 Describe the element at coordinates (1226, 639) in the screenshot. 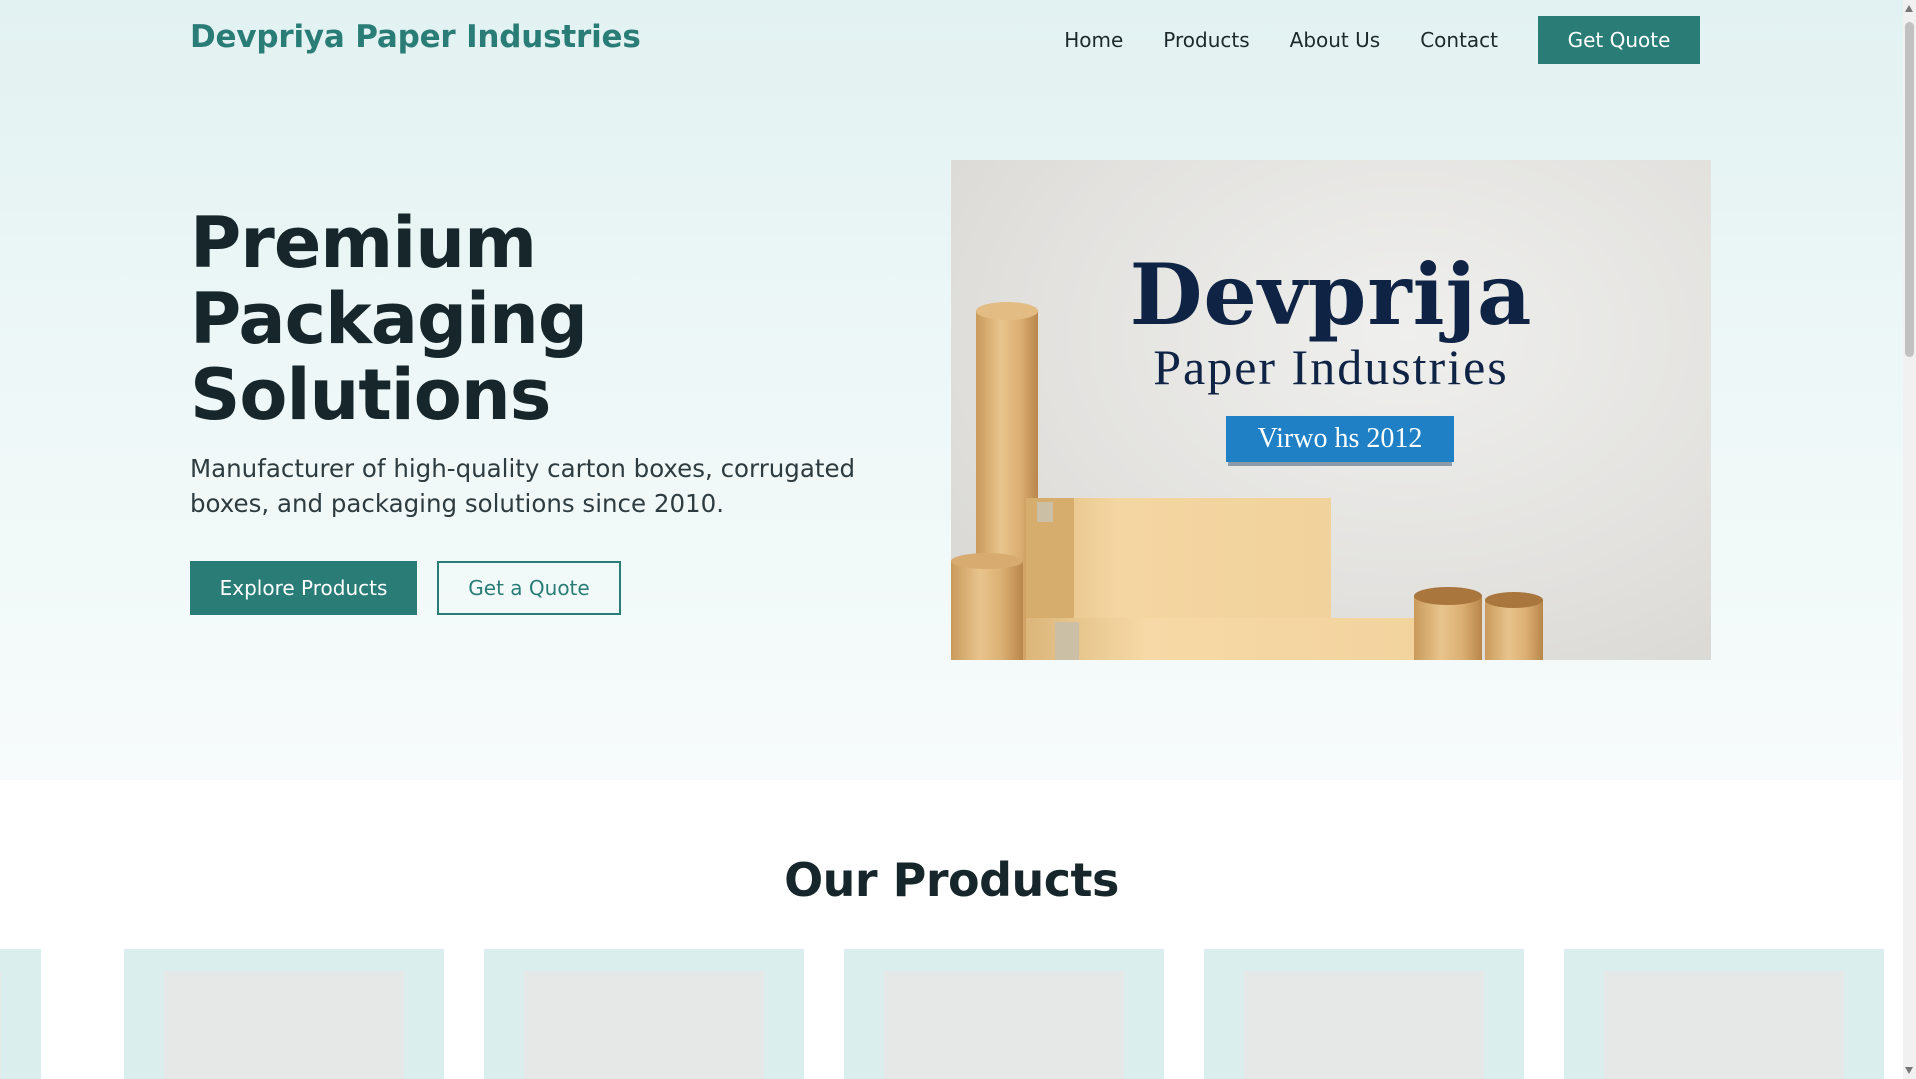

I see `carton-box-bottom` at that location.